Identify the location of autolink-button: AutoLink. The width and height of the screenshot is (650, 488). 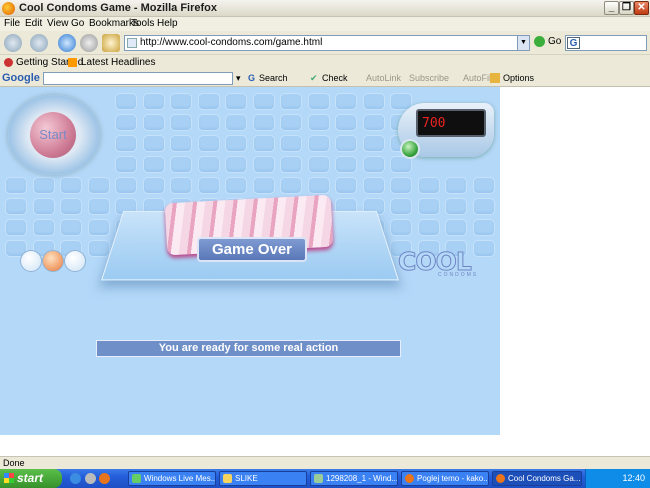
(383, 78).